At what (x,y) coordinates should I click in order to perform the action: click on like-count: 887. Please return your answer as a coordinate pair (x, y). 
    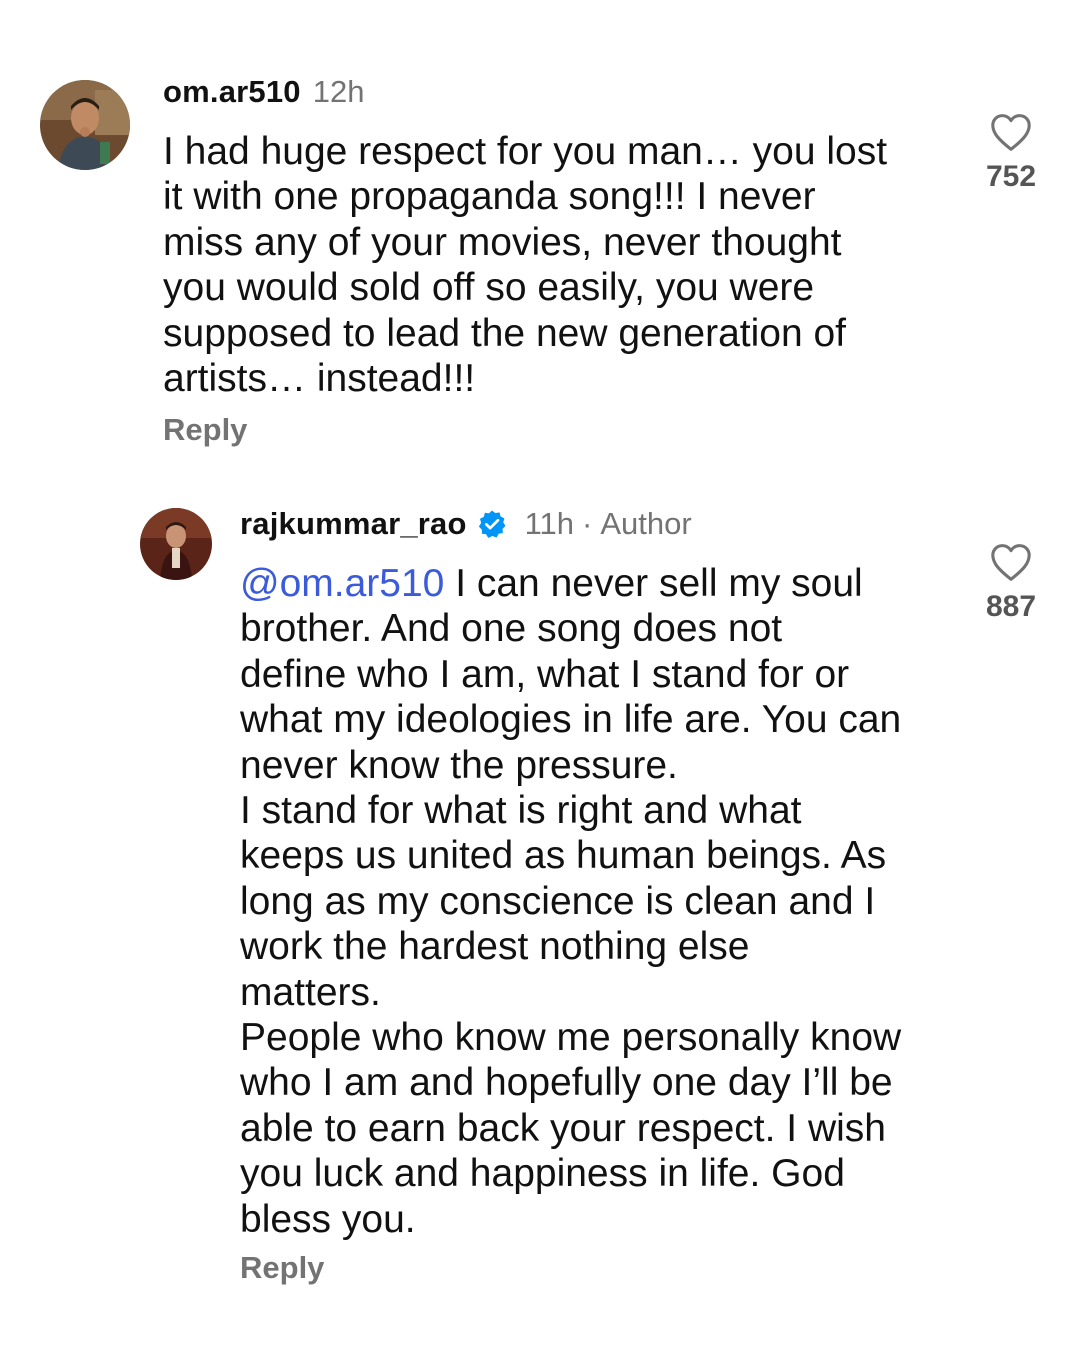
    Looking at the image, I should click on (1011, 606).